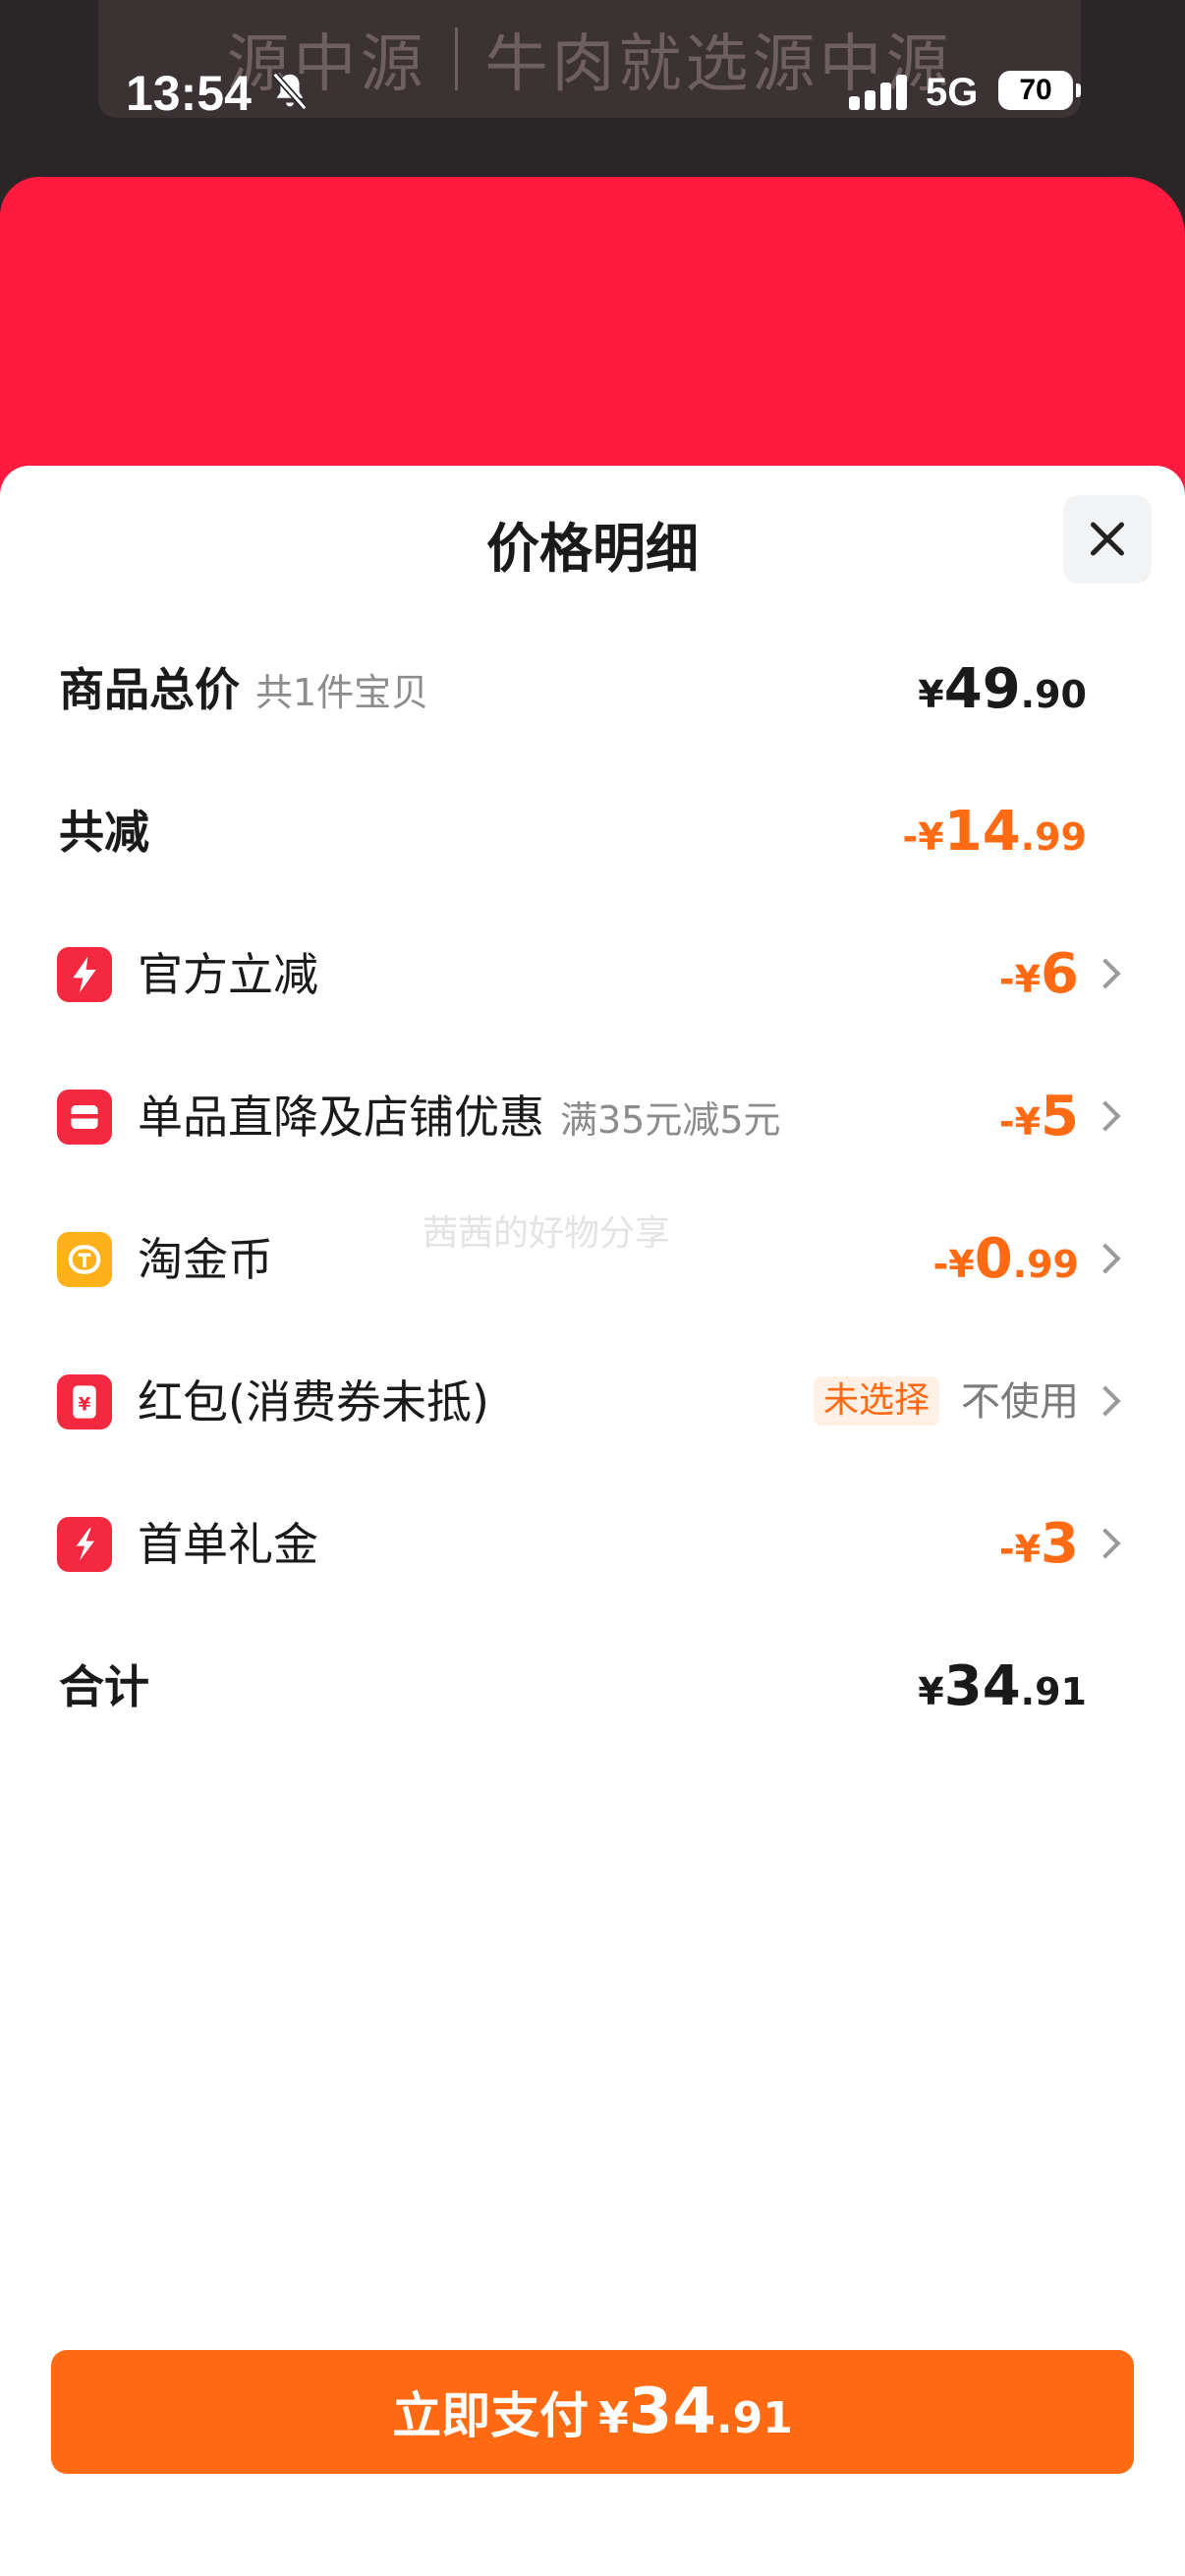 The height and width of the screenshot is (2576, 1185). Describe the element at coordinates (1107, 539) in the screenshot. I see `close-button` at that location.